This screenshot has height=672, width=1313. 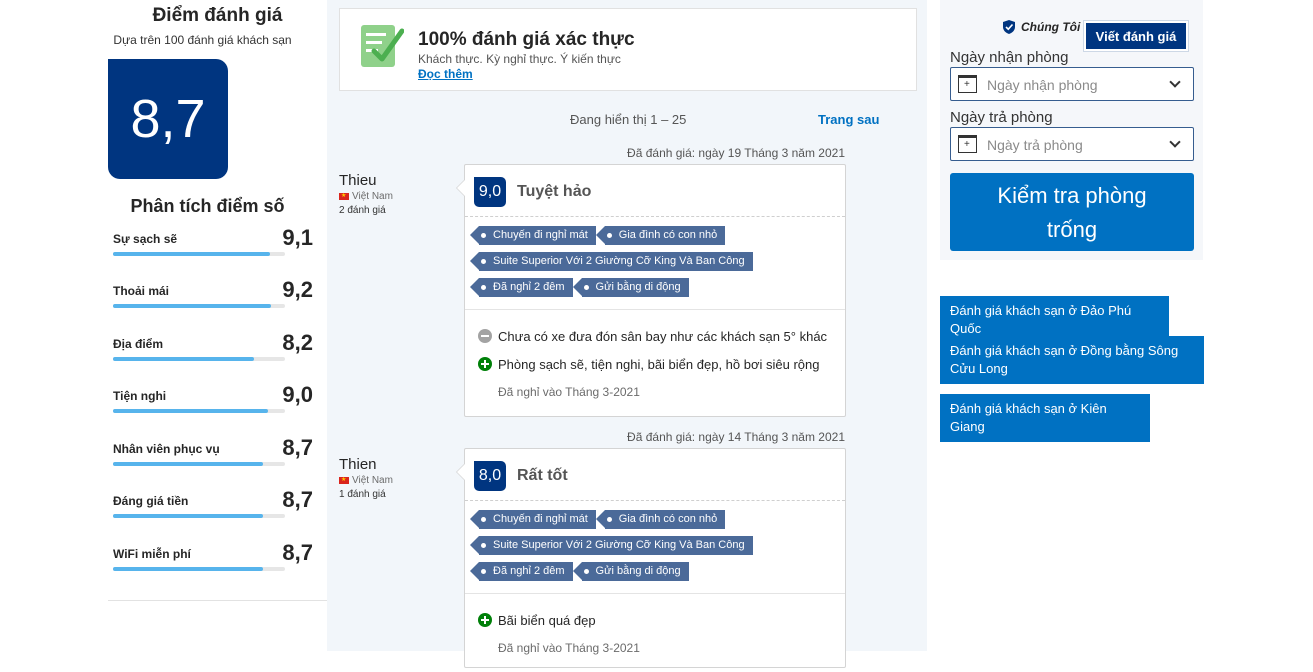 What do you see at coordinates (1009, 27) in the screenshot?
I see `shield-check-icon` at bounding box center [1009, 27].